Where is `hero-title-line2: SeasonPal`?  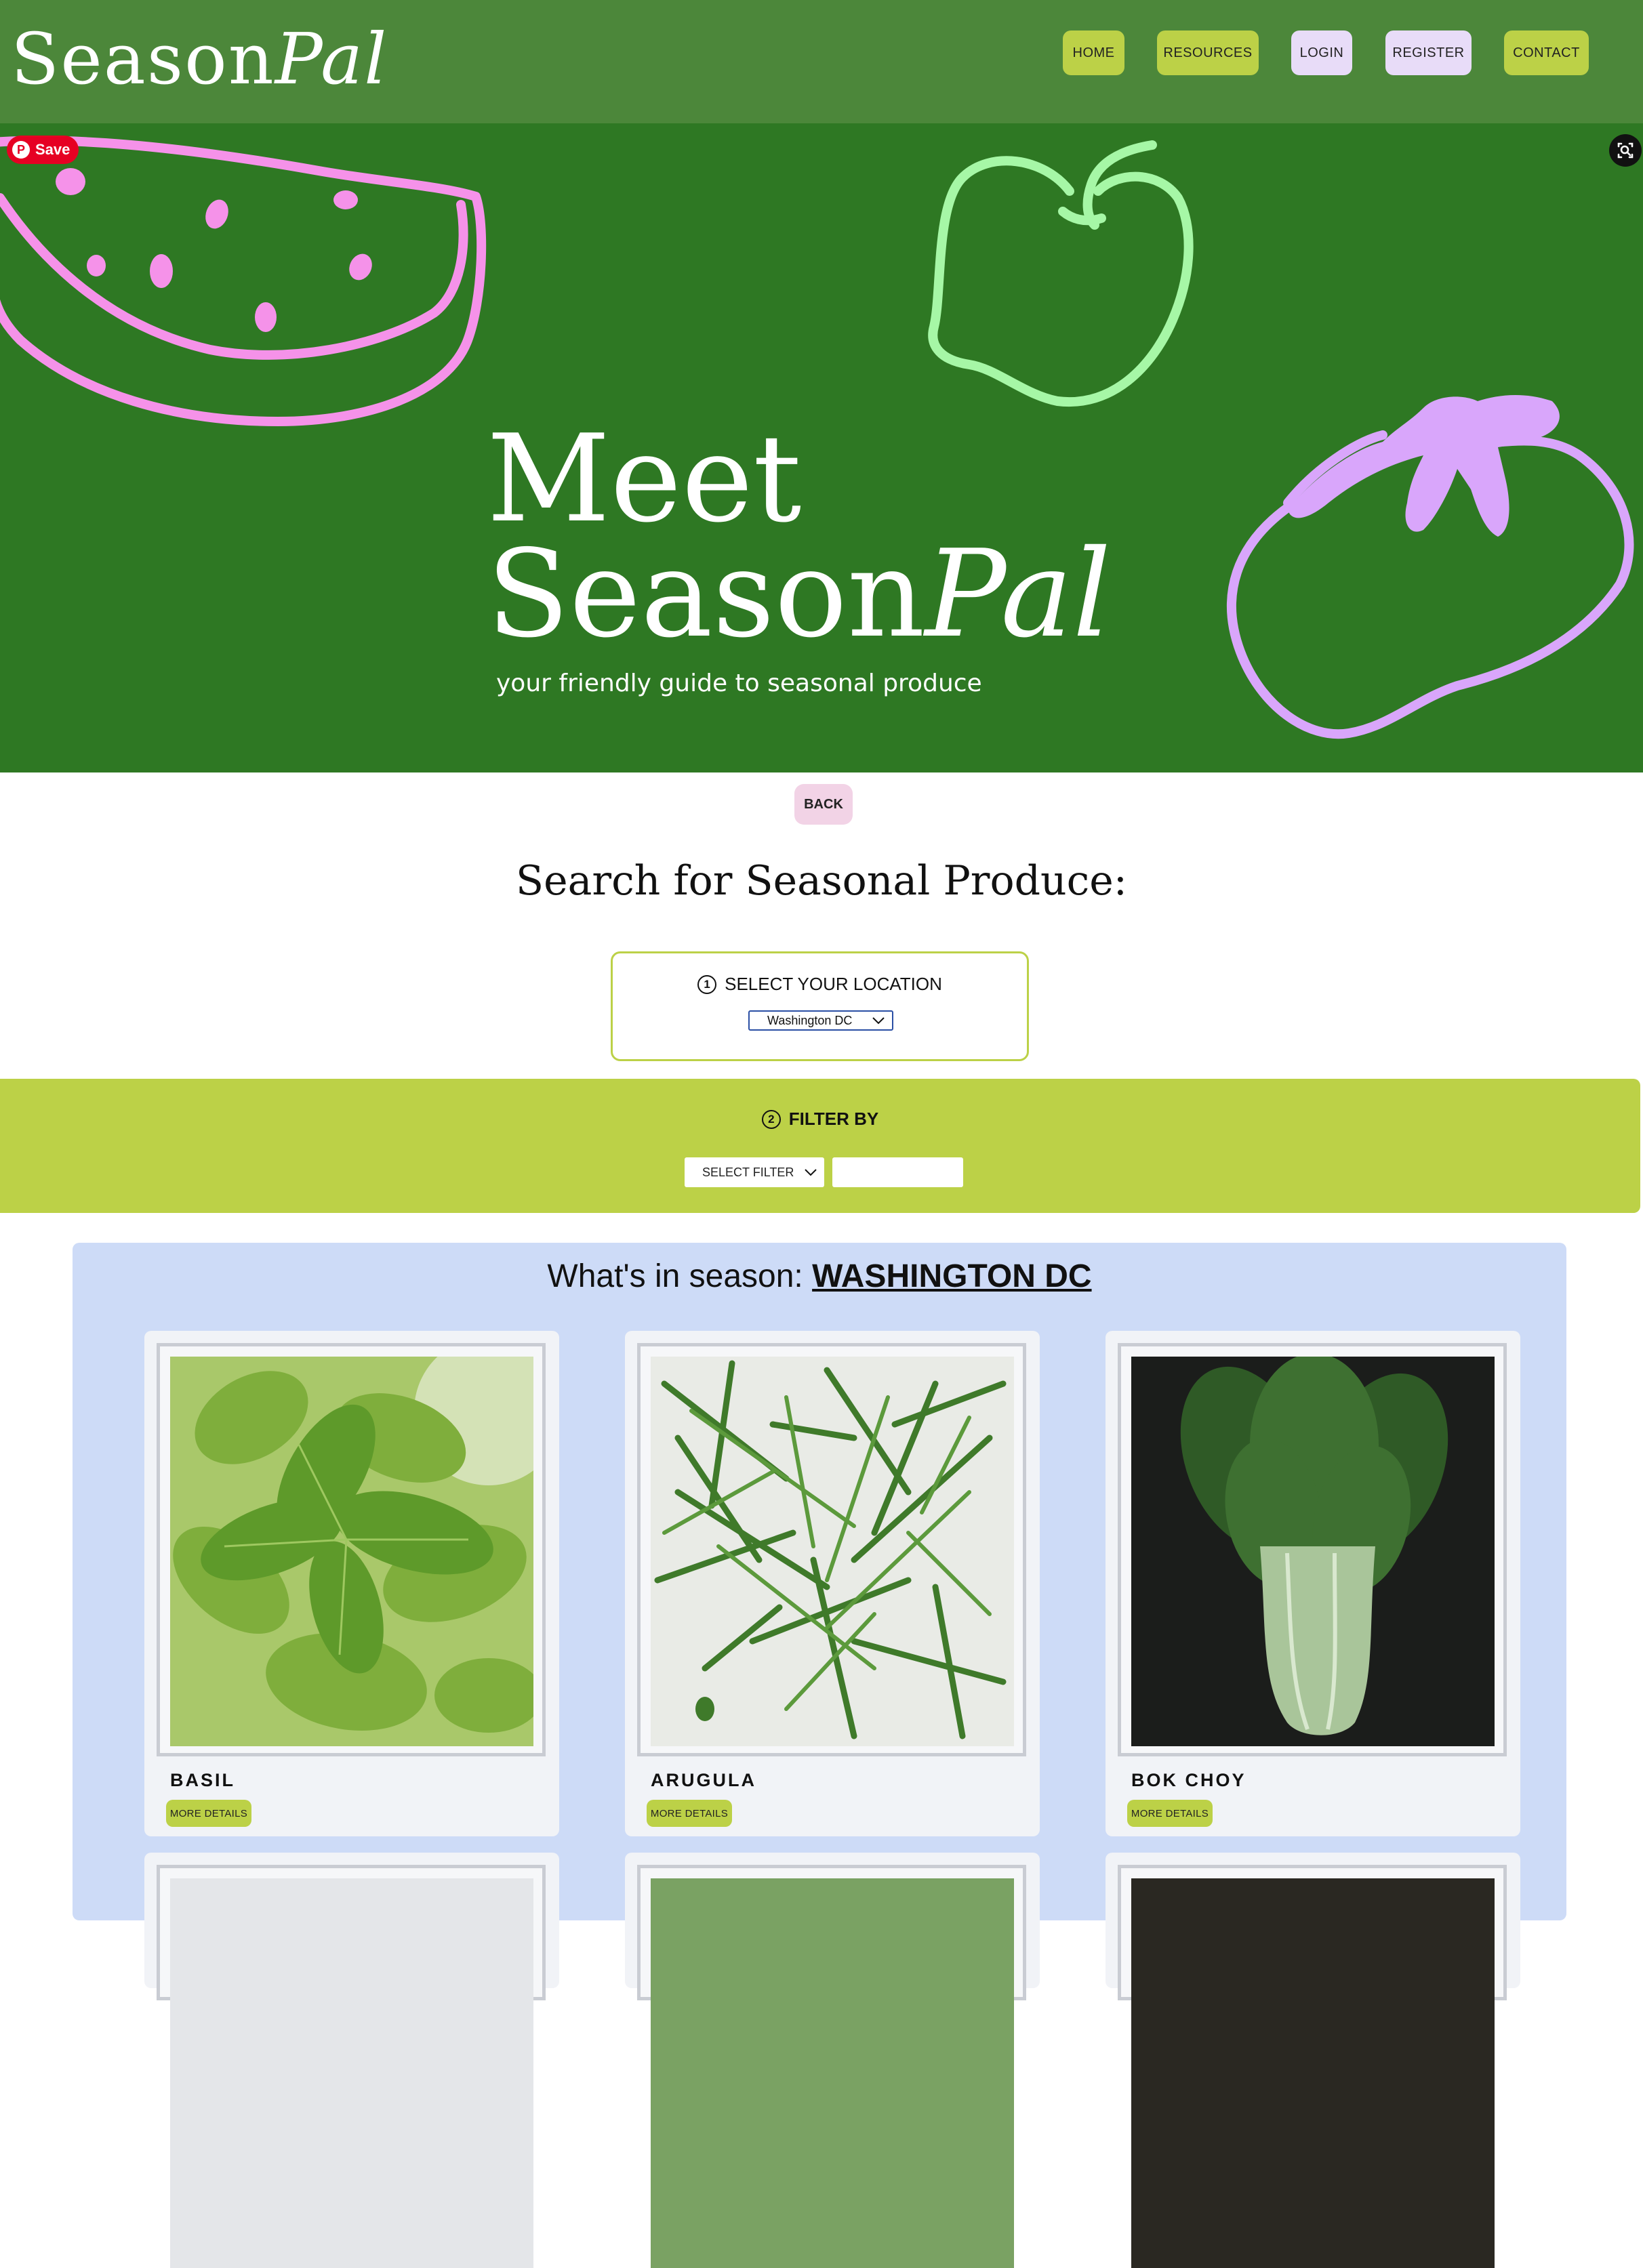 hero-title-line2: SeasonPal is located at coordinates (799, 594).